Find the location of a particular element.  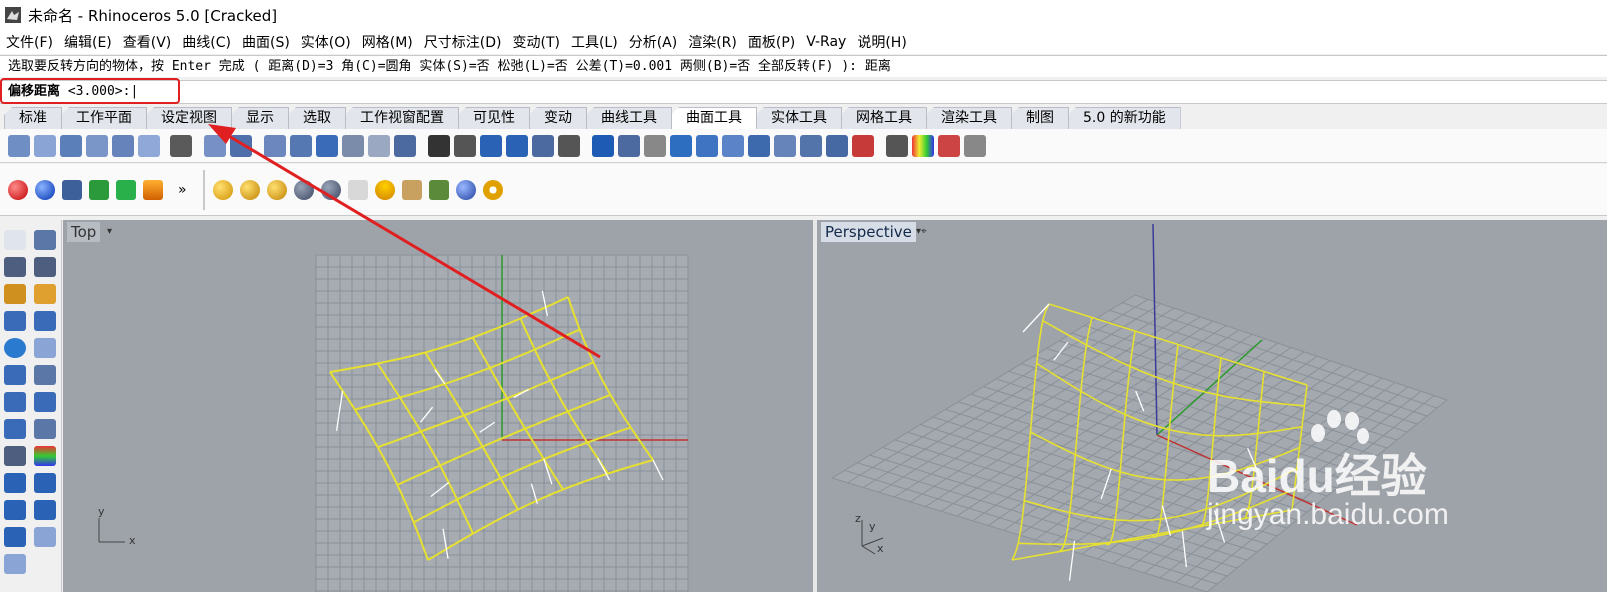

tab-mesh-tools: 网格工具 is located at coordinates (884, 118).